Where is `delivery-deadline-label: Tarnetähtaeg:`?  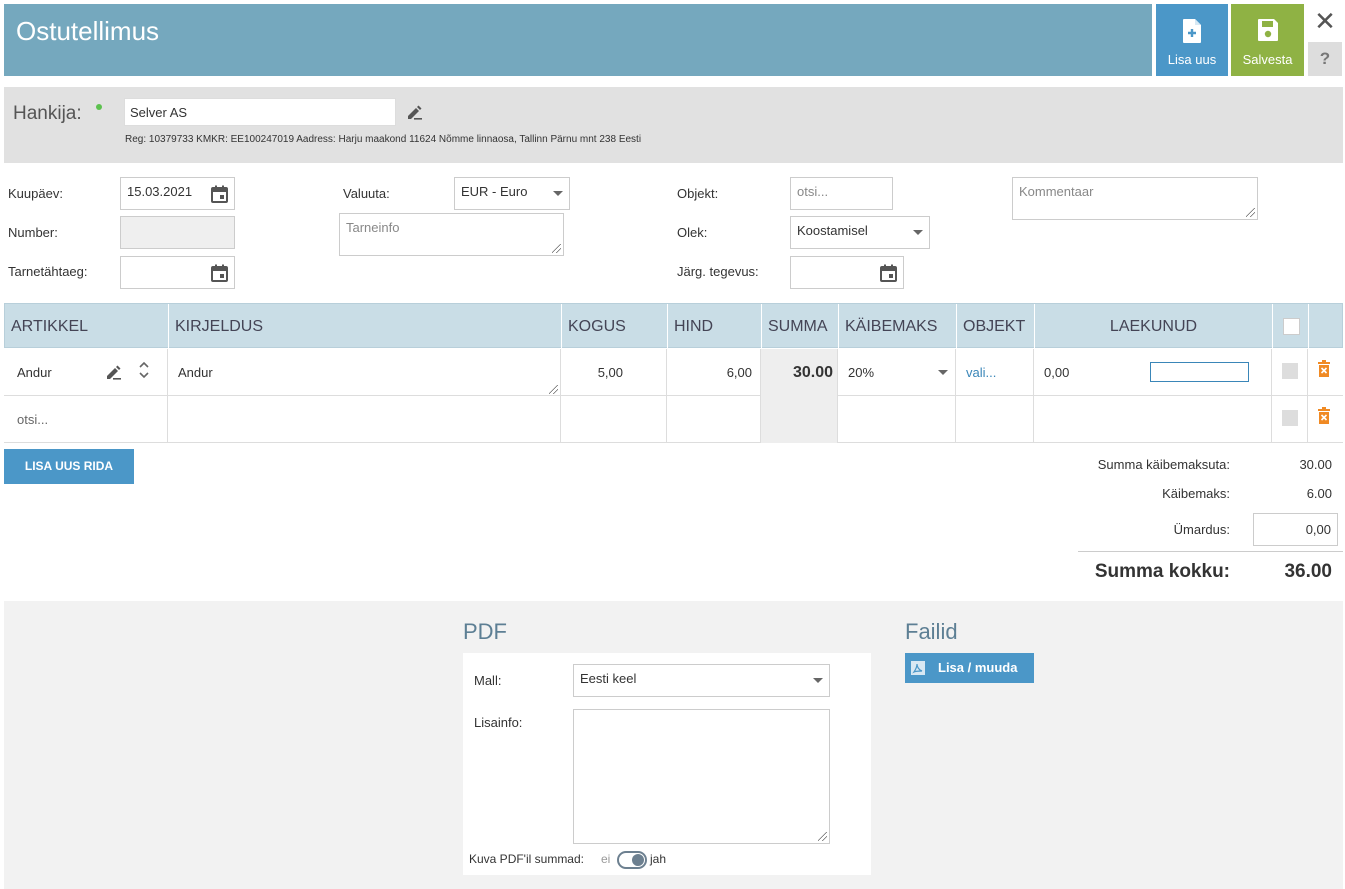 delivery-deadline-label: Tarnetähtaeg: is located at coordinates (48, 271).